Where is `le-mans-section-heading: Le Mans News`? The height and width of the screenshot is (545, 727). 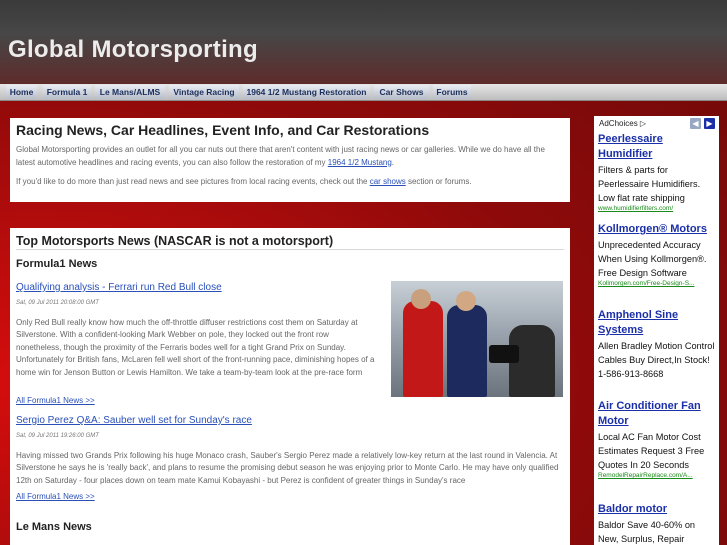 le-mans-section-heading: Le Mans News is located at coordinates (54, 527).